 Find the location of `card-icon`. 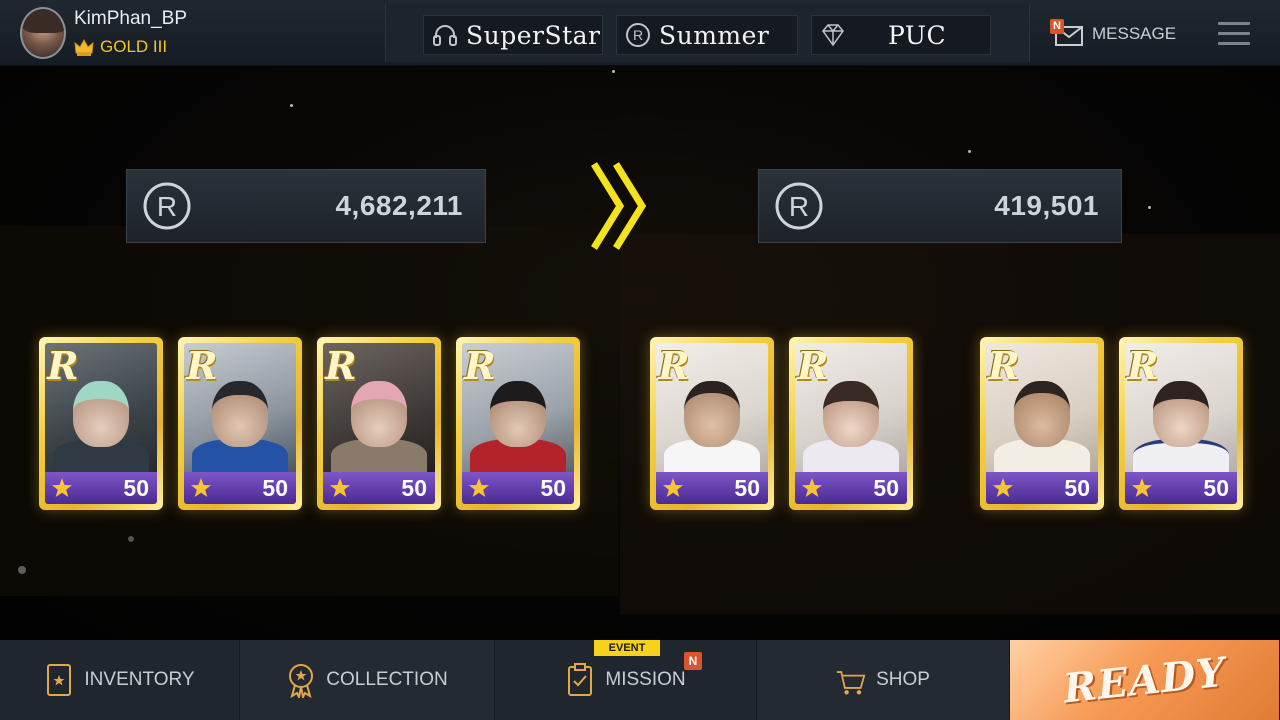

card-icon is located at coordinates (59, 680).